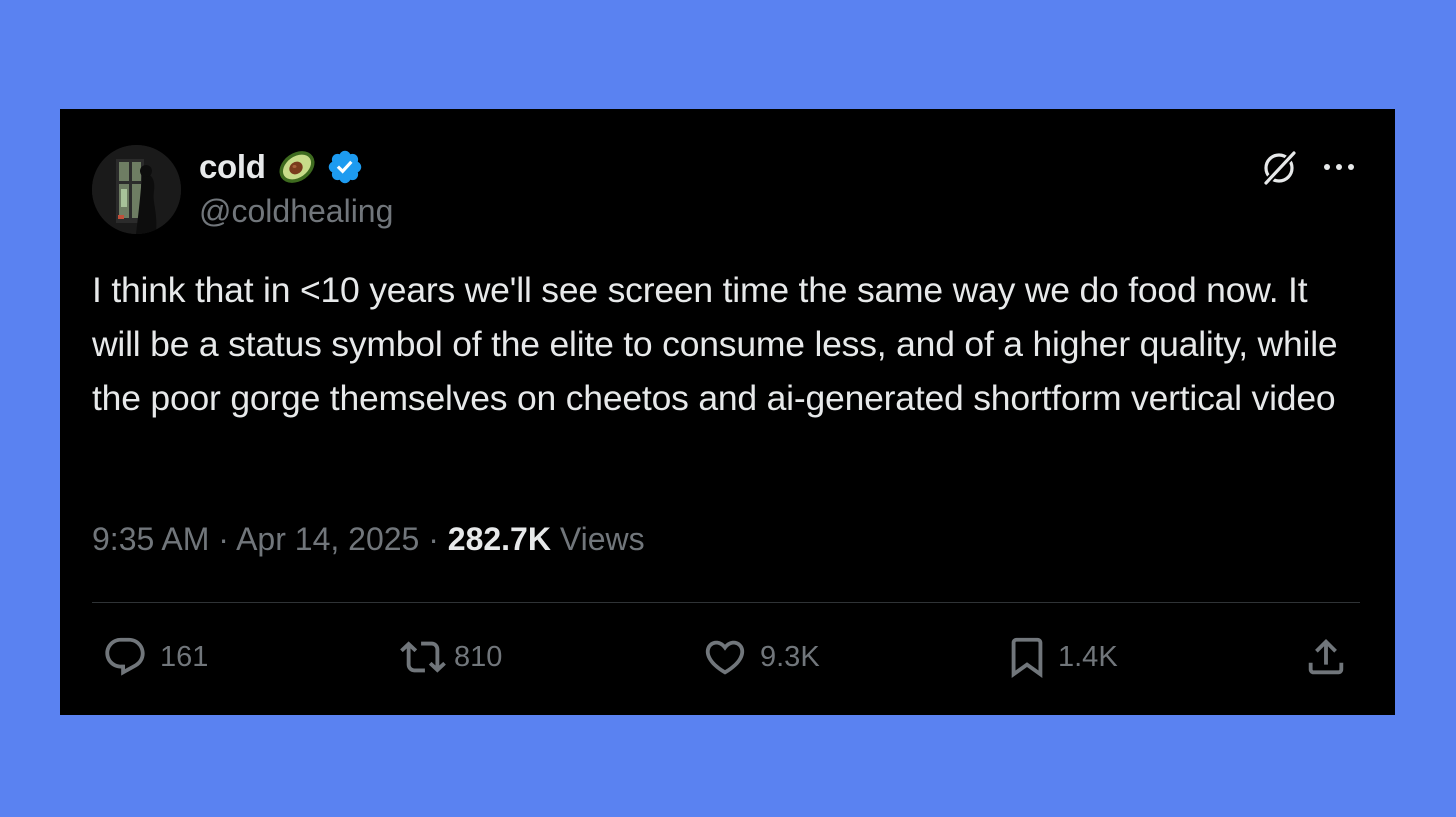 The width and height of the screenshot is (1456, 817). I want to click on tweet-date: Apr 14, 2025, so click(327, 539).